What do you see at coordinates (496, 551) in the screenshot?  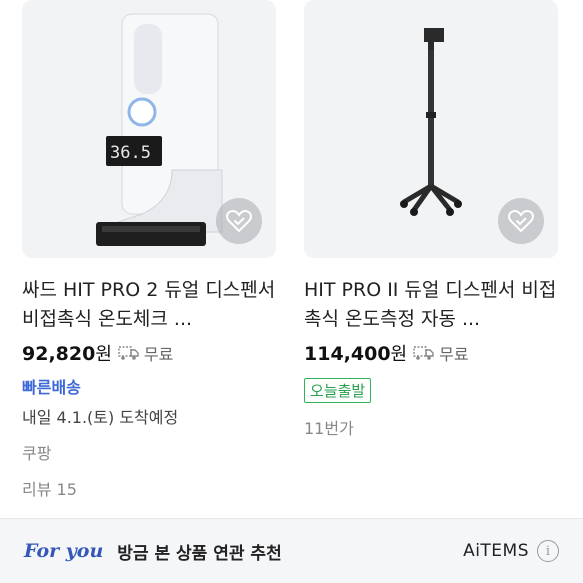 I see `aitems-logo: AiTEMS` at bounding box center [496, 551].